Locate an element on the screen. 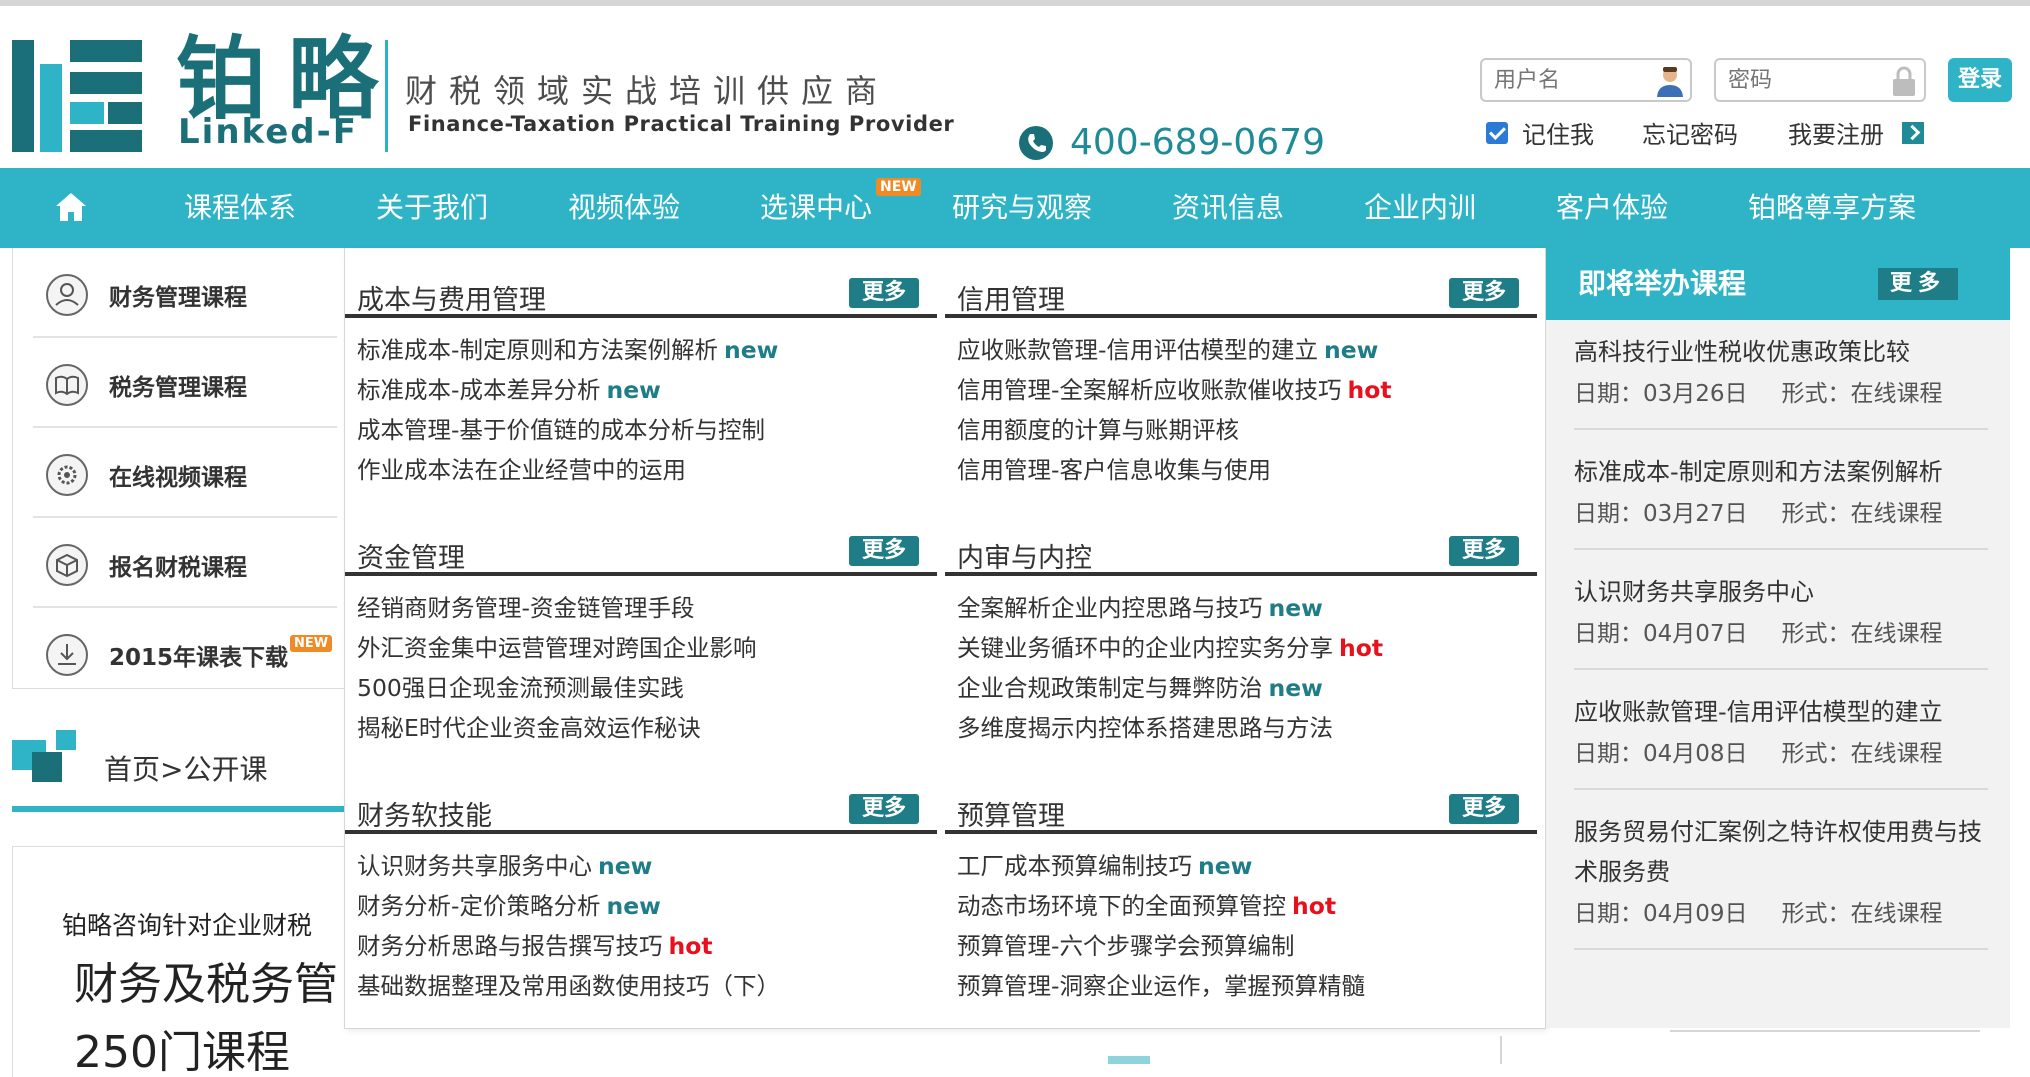 This screenshot has height=1077, width=2030. upcoming-item: 服务贸易付汇案例之特许权使用费与技术服务费 日期：04月09日 形式：在线课程 is located at coordinates (1781, 881).